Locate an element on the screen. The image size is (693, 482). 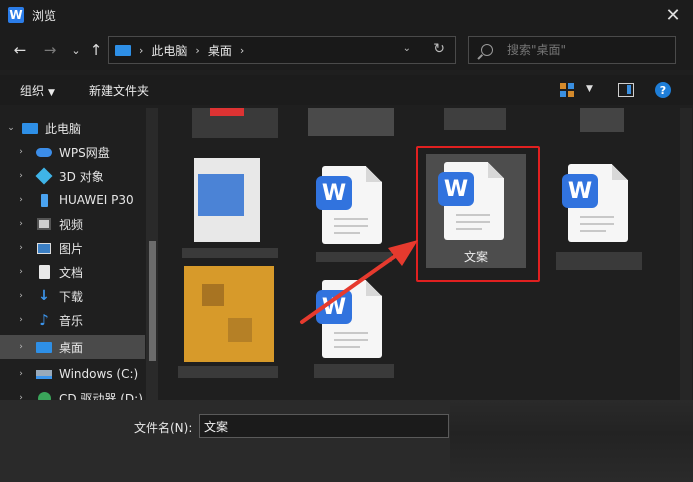
sidebar-item-3d-objects: › 3D 对象 is located at coordinates (72, 176).